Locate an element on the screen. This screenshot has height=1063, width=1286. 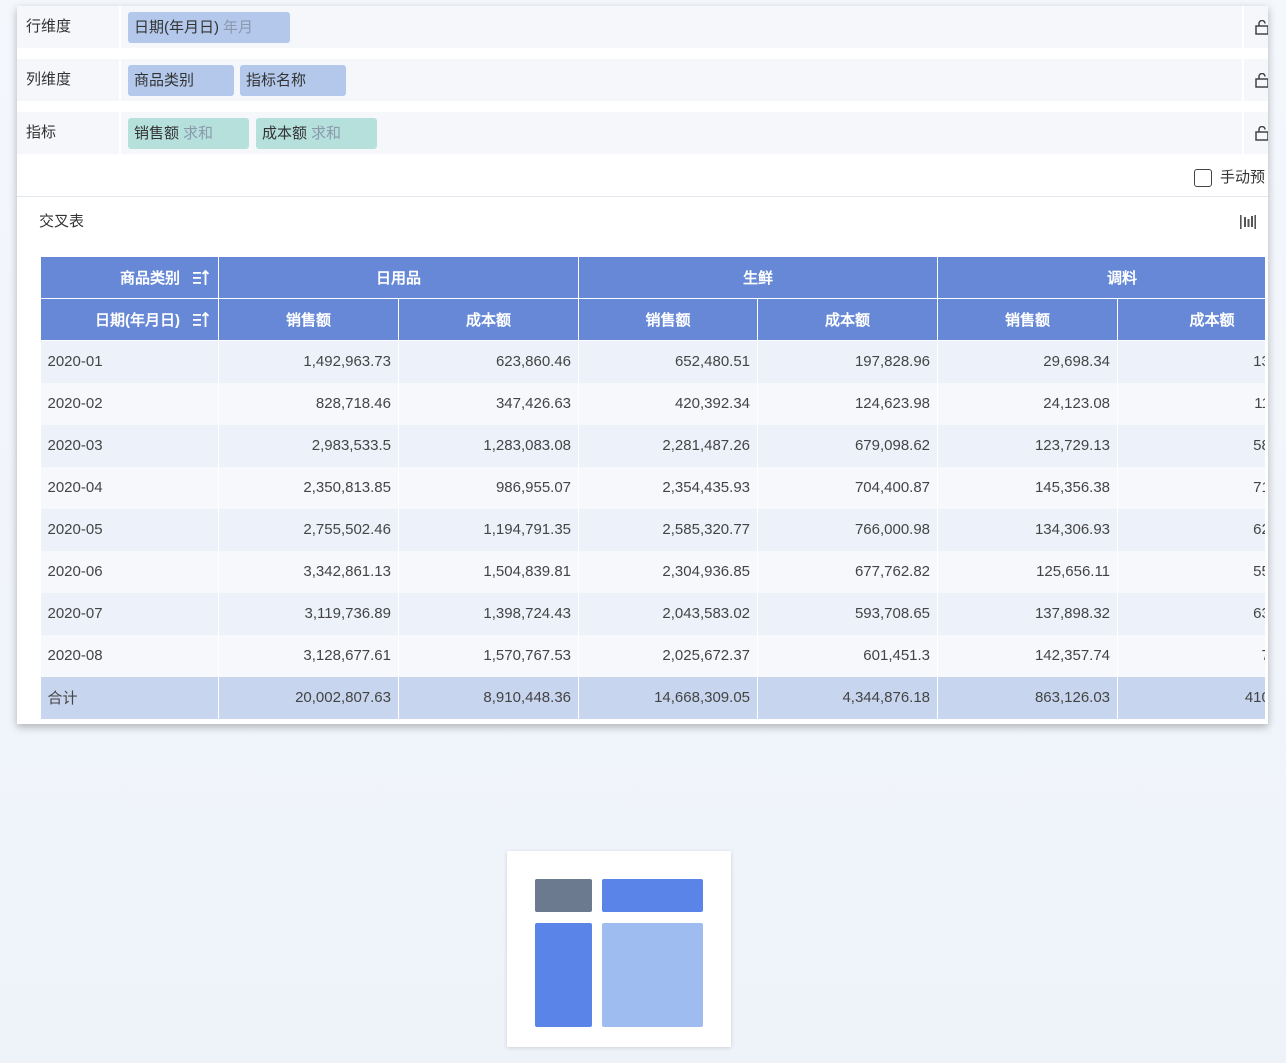
total-value-cell: 863,126.03 is located at coordinates (1028, 697).